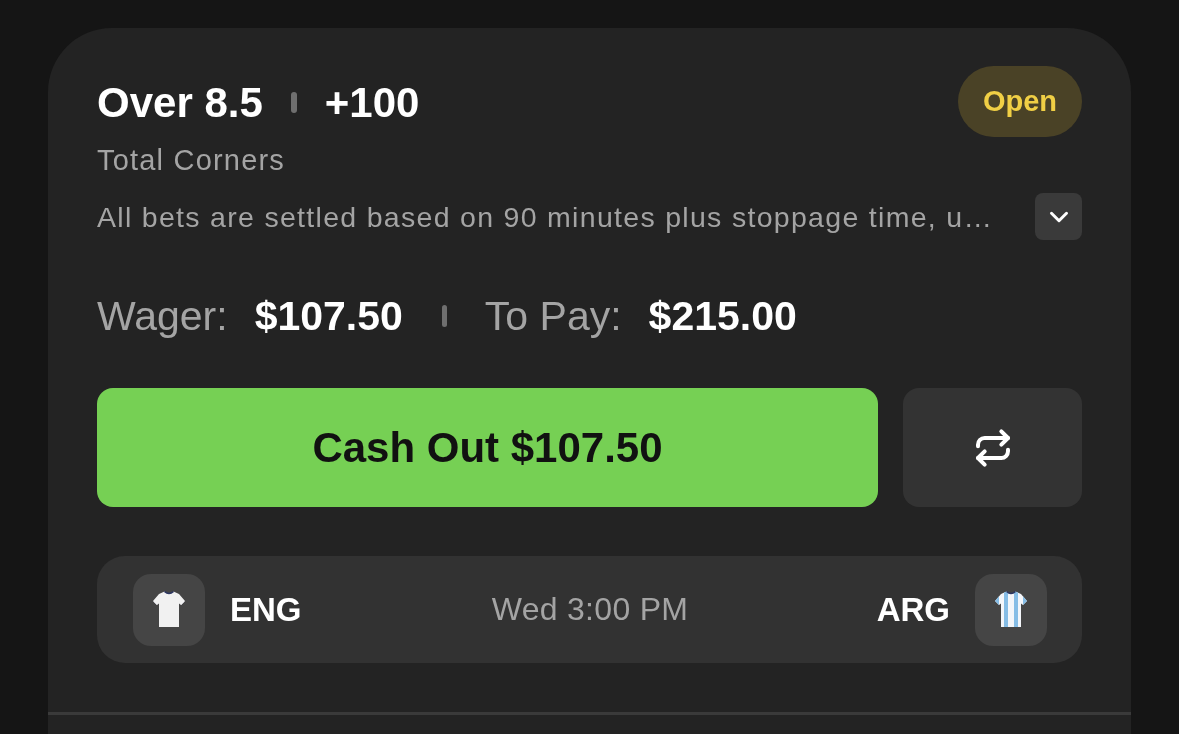 This screenshot has height=734, width=1179. What do you see at coordinates (913, 609) in the screenshot?
I see `team-code: ARG` at bounding box center [913, 609].